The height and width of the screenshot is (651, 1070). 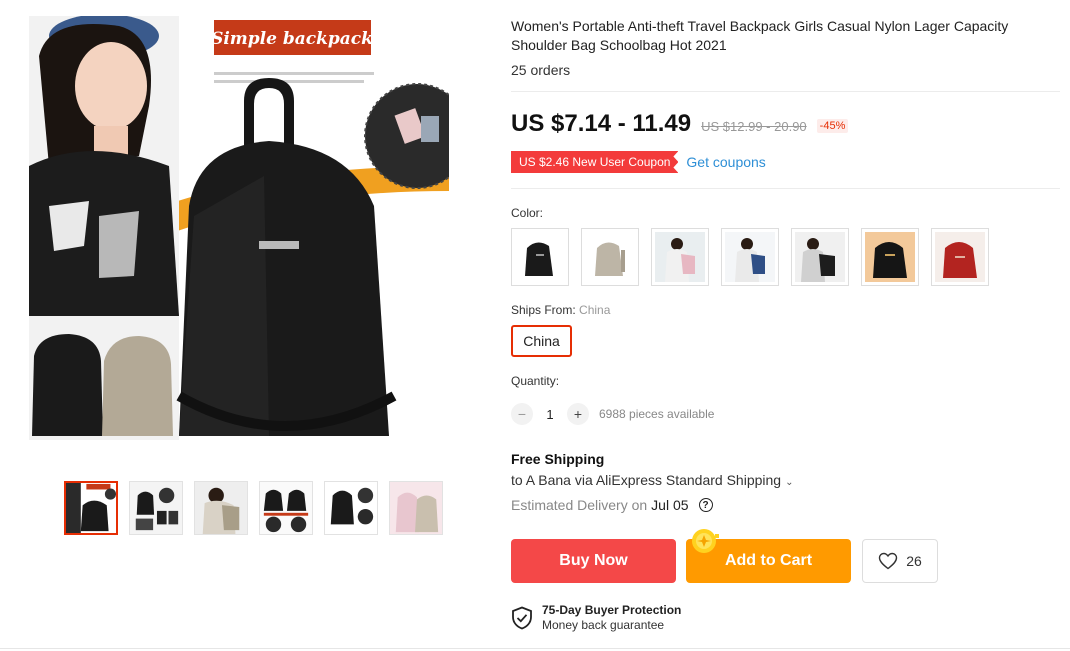 What do you see at coordinates (725, 162) in the screenshot?
I see `get-coupons-link: Get coupons` at bounding box center [725, 162].